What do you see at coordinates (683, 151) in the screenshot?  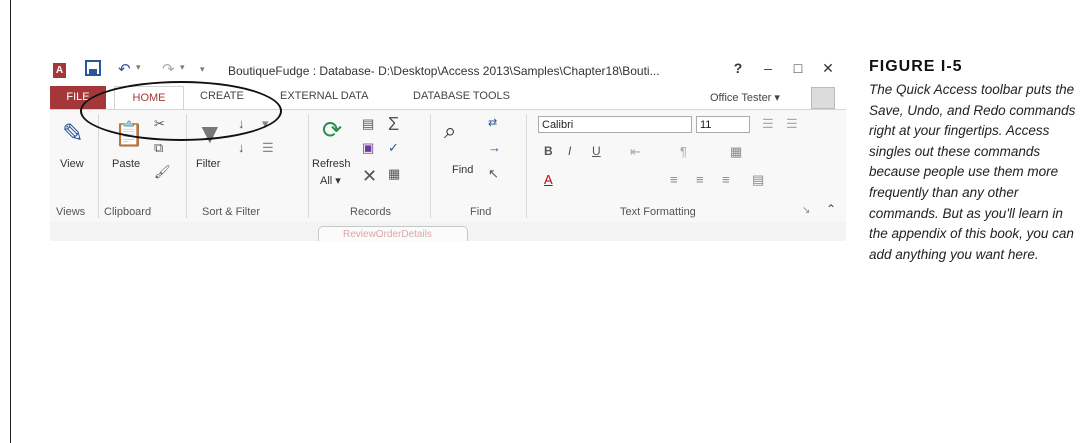 I see `paragraph-direction-icon: ¶` at bounding box center [683, 151].